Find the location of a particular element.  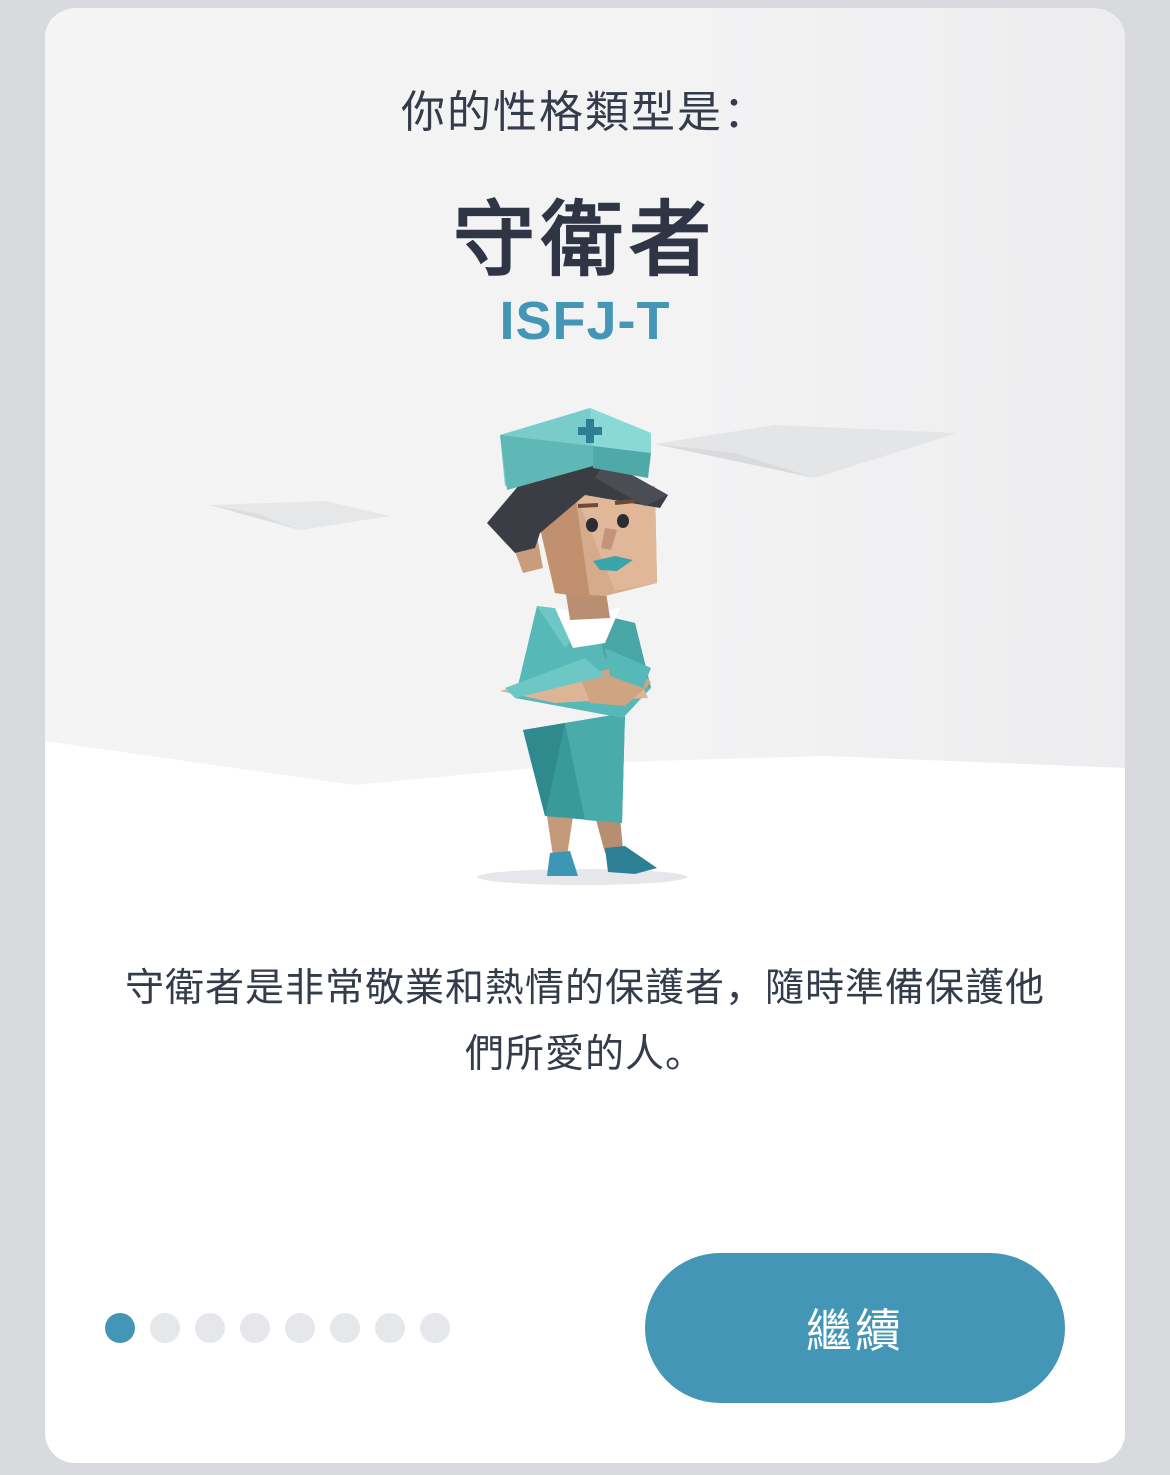

continue-button: 繼續 is located at coordinates (855, 1328).